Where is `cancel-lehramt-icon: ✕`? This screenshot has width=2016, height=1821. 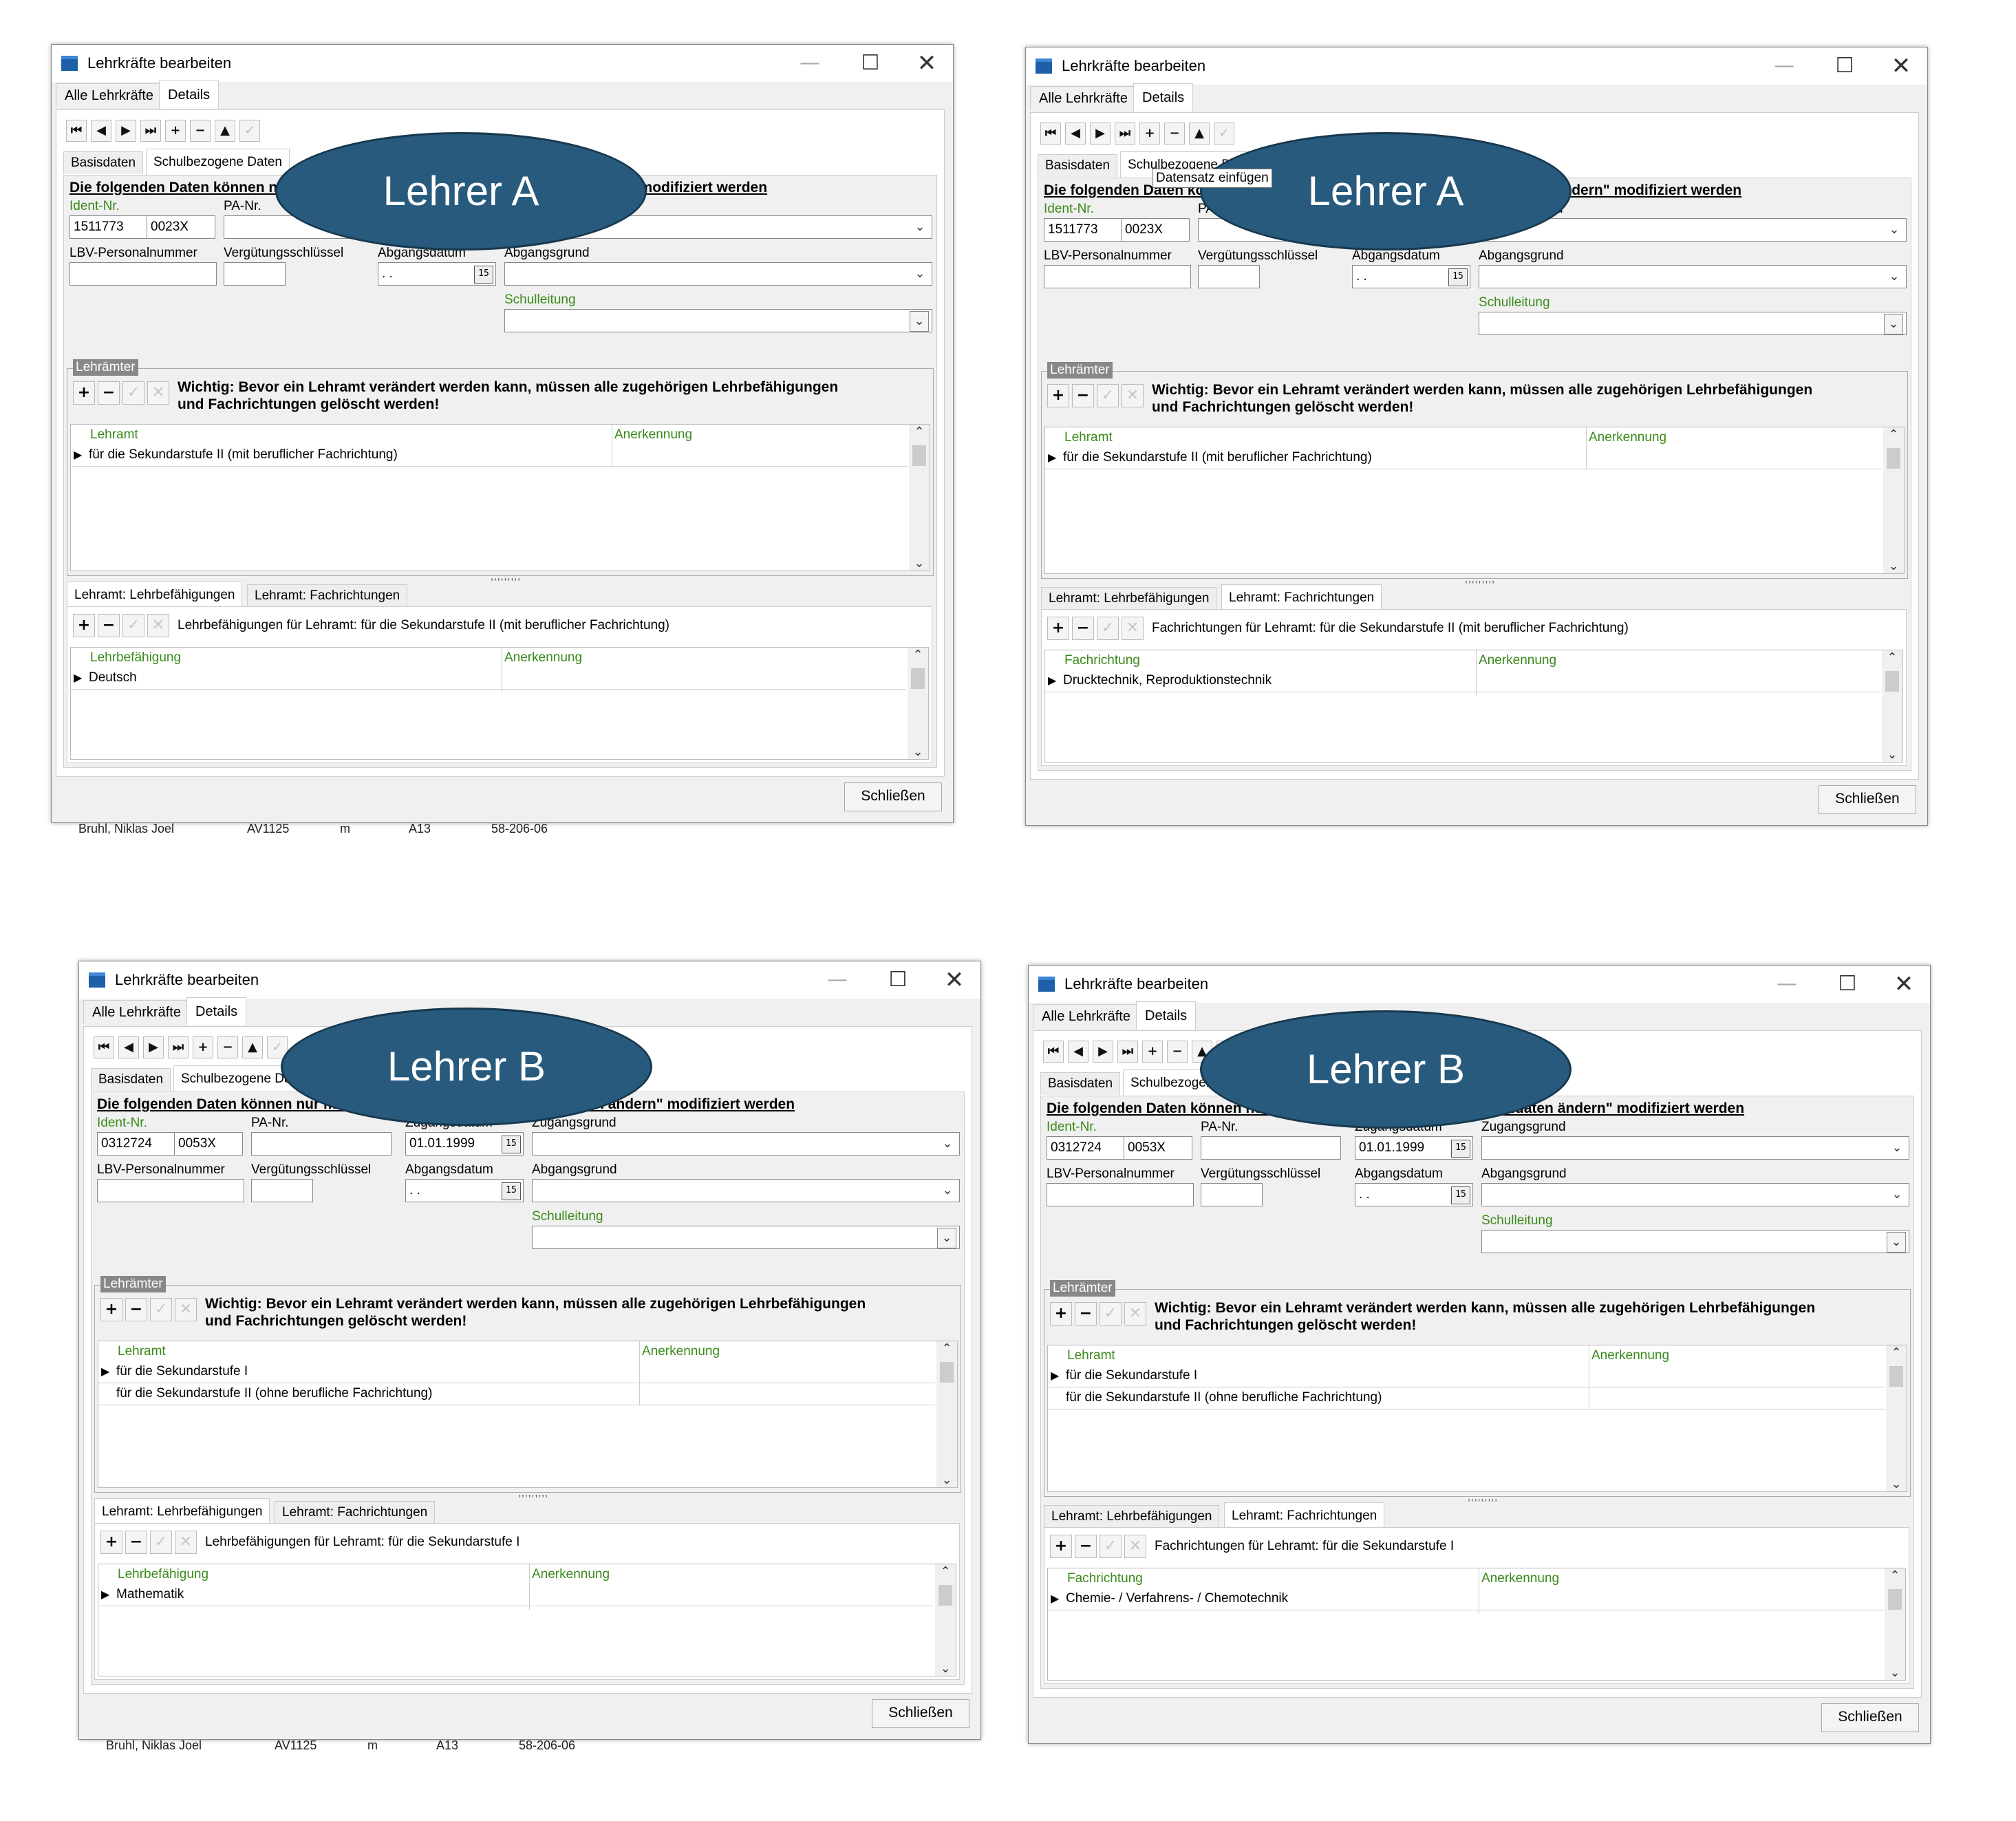 cancel-lehramt-icon: ✕ is located at coordinates (158, 393).